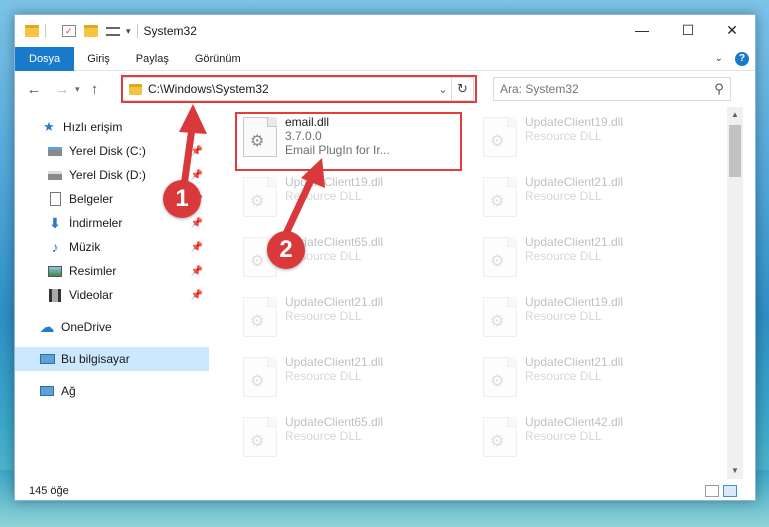  I want to click on status-bar: 145 öğe, so click(385, 491).